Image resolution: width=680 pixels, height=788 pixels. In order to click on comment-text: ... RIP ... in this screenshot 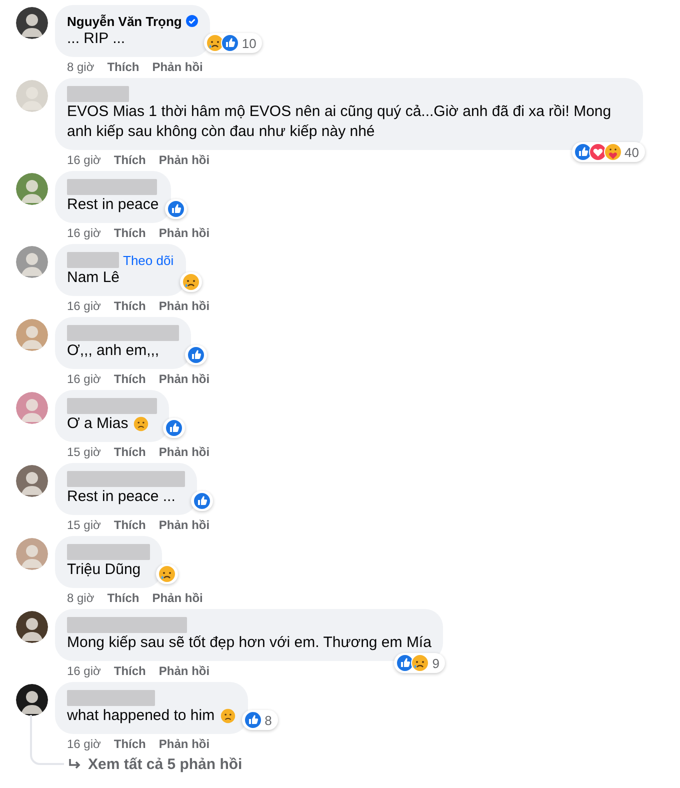, I will do `click(96, 39)`.